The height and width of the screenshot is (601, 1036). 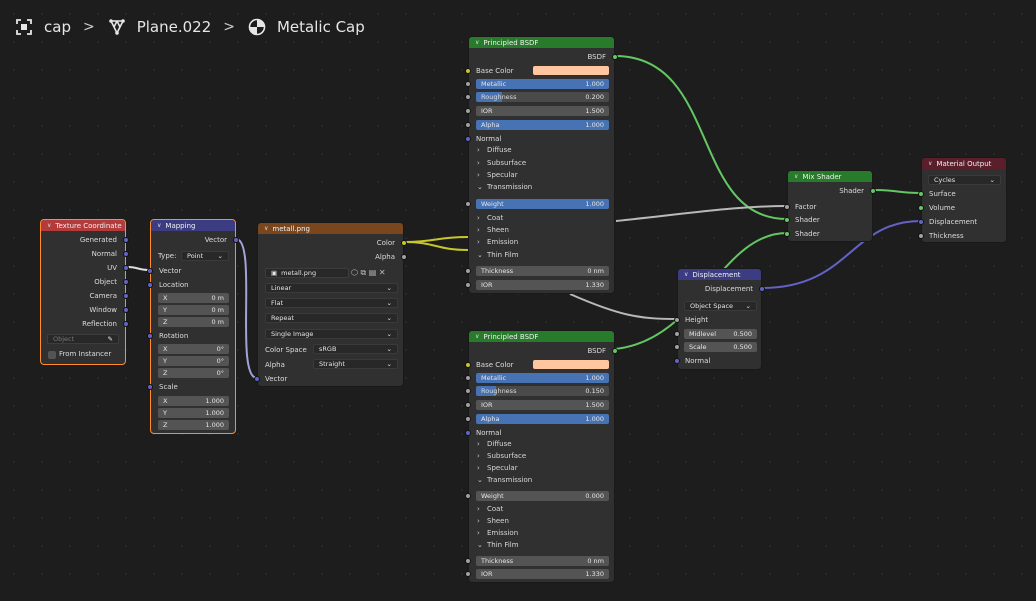 I want to click on location-y: Y0 m, so click(x=193, y=310).